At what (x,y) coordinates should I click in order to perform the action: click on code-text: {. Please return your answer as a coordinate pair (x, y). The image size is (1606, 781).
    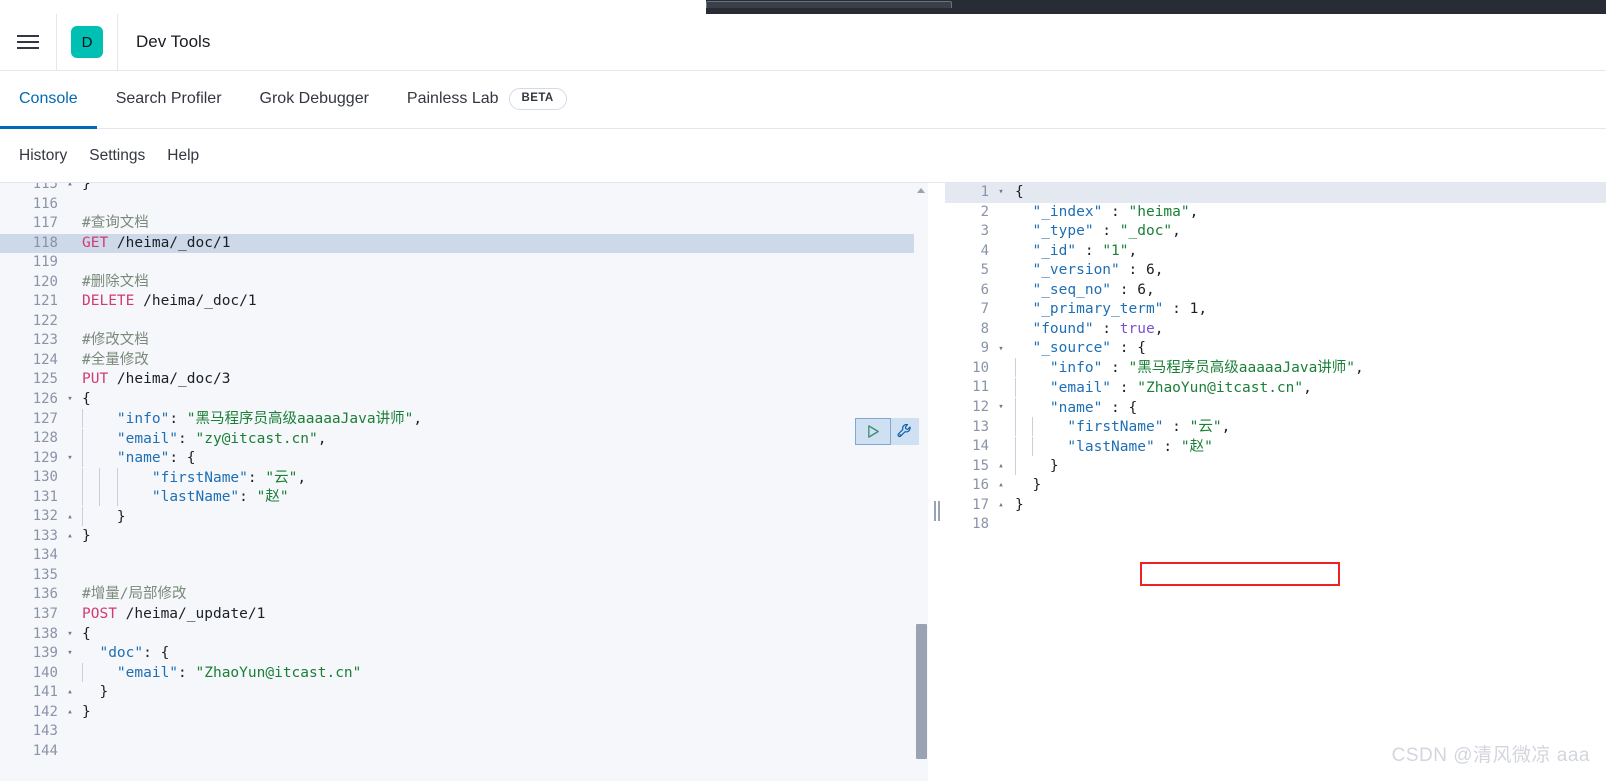
    Looking at the image, I should click on (84, 400).